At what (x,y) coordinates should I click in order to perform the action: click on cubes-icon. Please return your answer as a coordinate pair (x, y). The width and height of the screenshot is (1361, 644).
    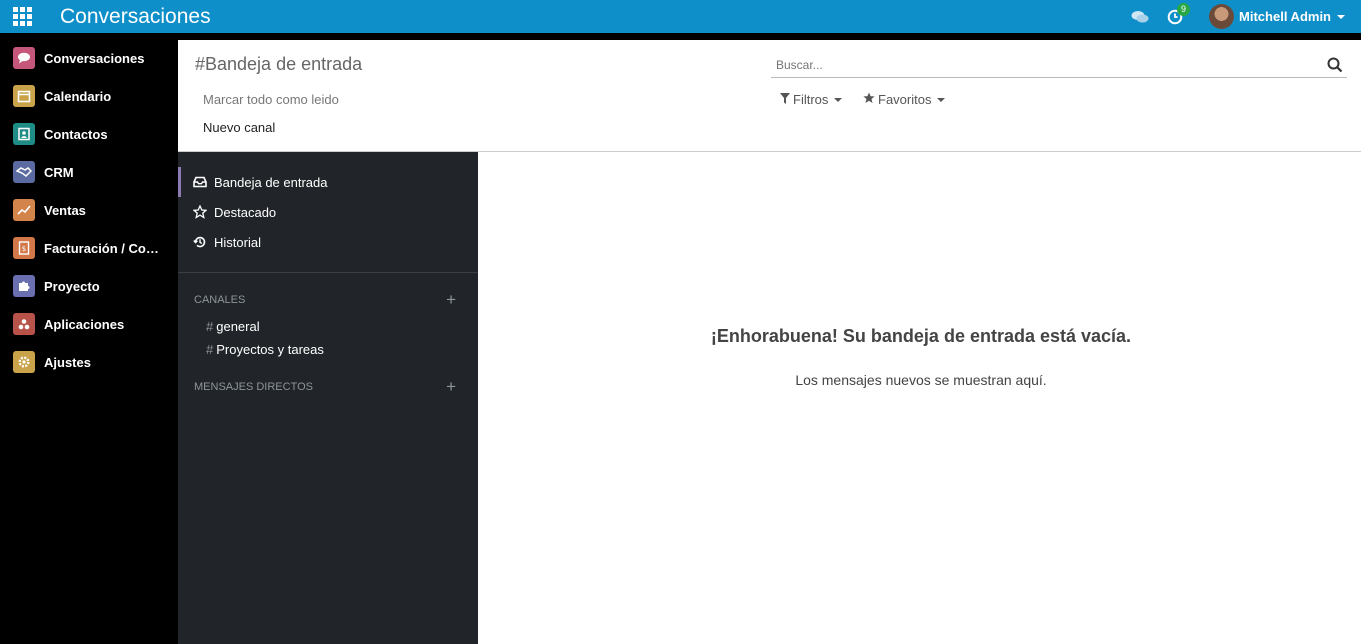
    Looking at the image, I should click on (24, 324).